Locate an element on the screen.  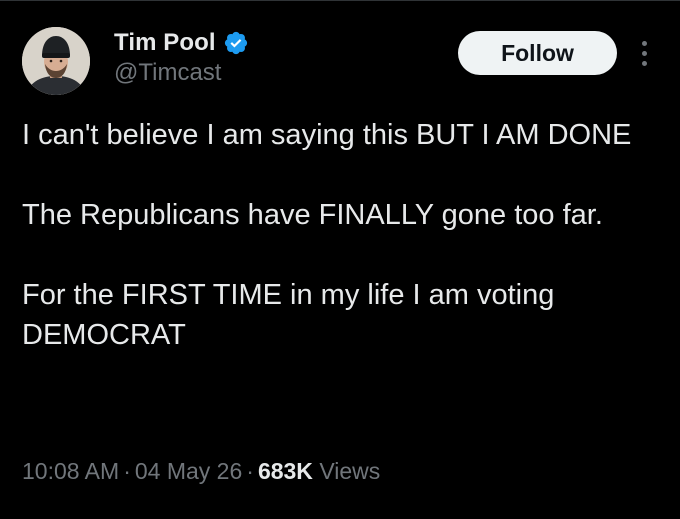
top-divider is located at coordinates (340, 0).